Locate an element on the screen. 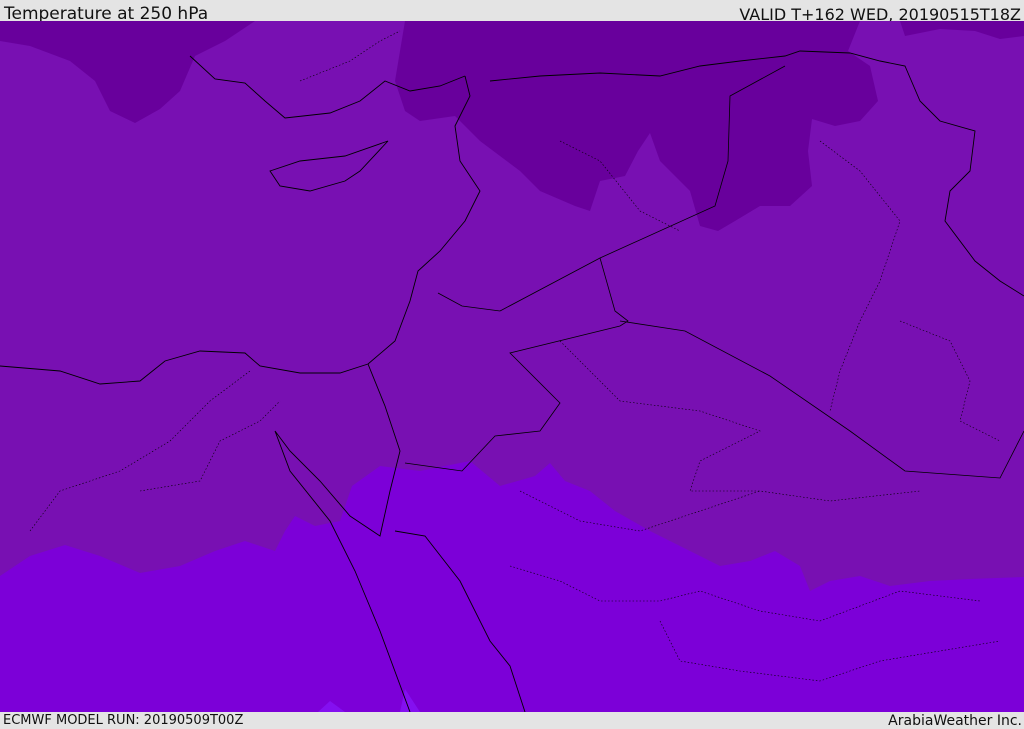 The image size is (1024, 729). brand-label: ArabiaWeather Inc. is located at coordinates (955, 721).